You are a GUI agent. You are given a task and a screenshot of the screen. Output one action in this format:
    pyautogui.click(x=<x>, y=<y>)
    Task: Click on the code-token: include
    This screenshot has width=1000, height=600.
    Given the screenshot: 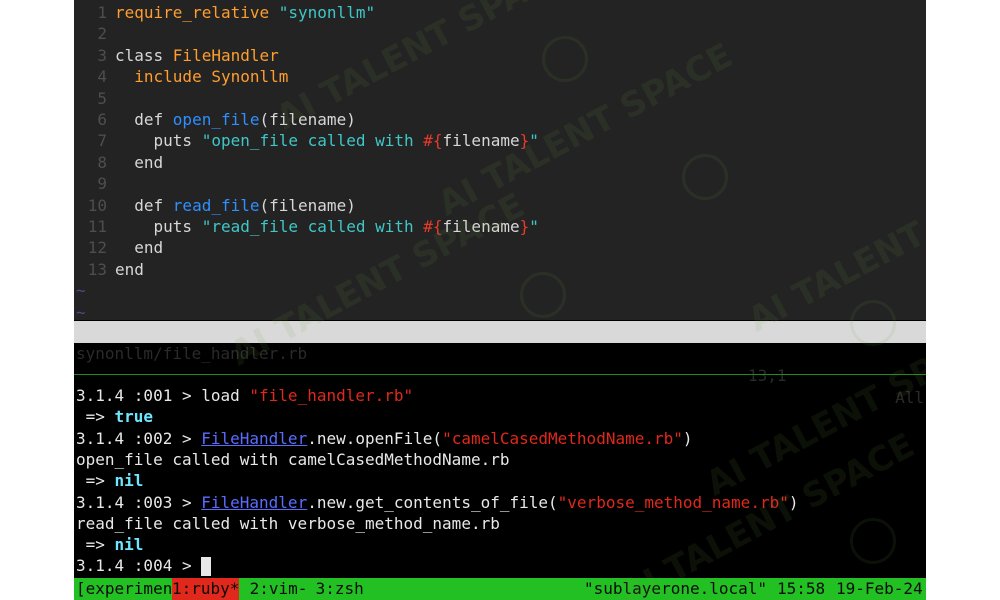 What is the action you would take?
    pyautogui.click(x=163, y=77)
    